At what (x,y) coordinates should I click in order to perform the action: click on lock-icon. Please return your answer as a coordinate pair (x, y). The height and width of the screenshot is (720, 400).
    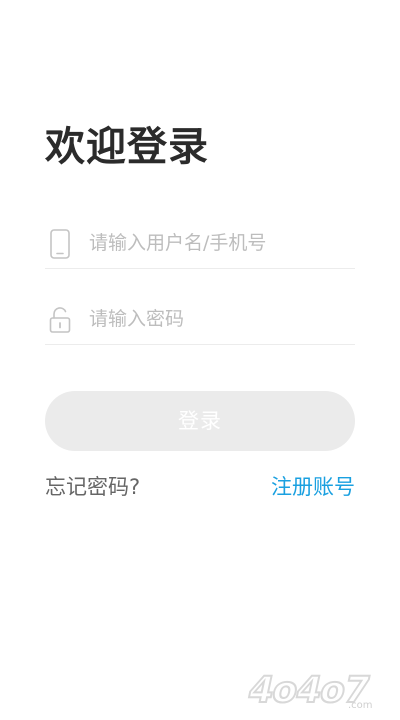
    Looking at the image, I should click on (60, 320).